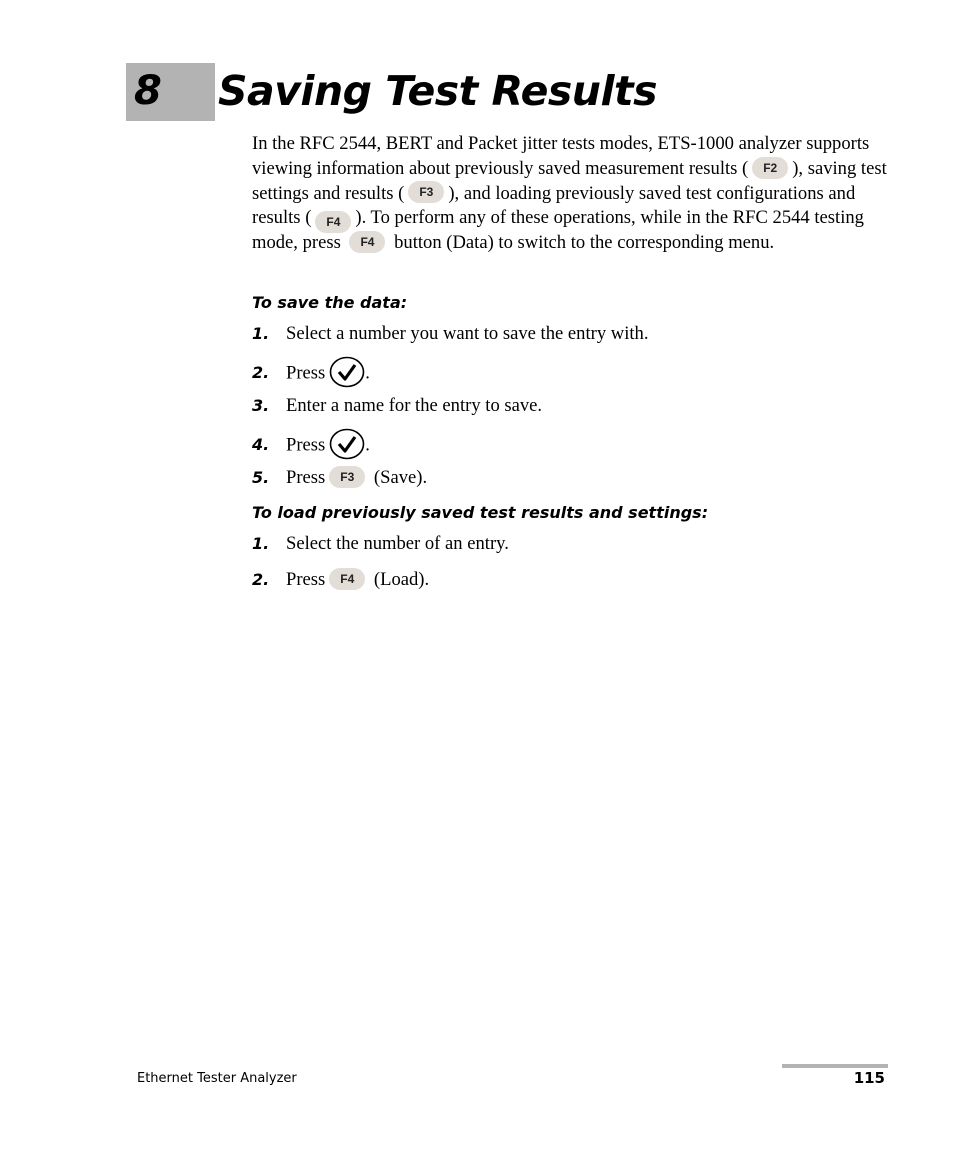 This screenshot has height=1159, width=954. I want to click on save-step: 3. Enter a name for the entry to save., so click(397, 406).